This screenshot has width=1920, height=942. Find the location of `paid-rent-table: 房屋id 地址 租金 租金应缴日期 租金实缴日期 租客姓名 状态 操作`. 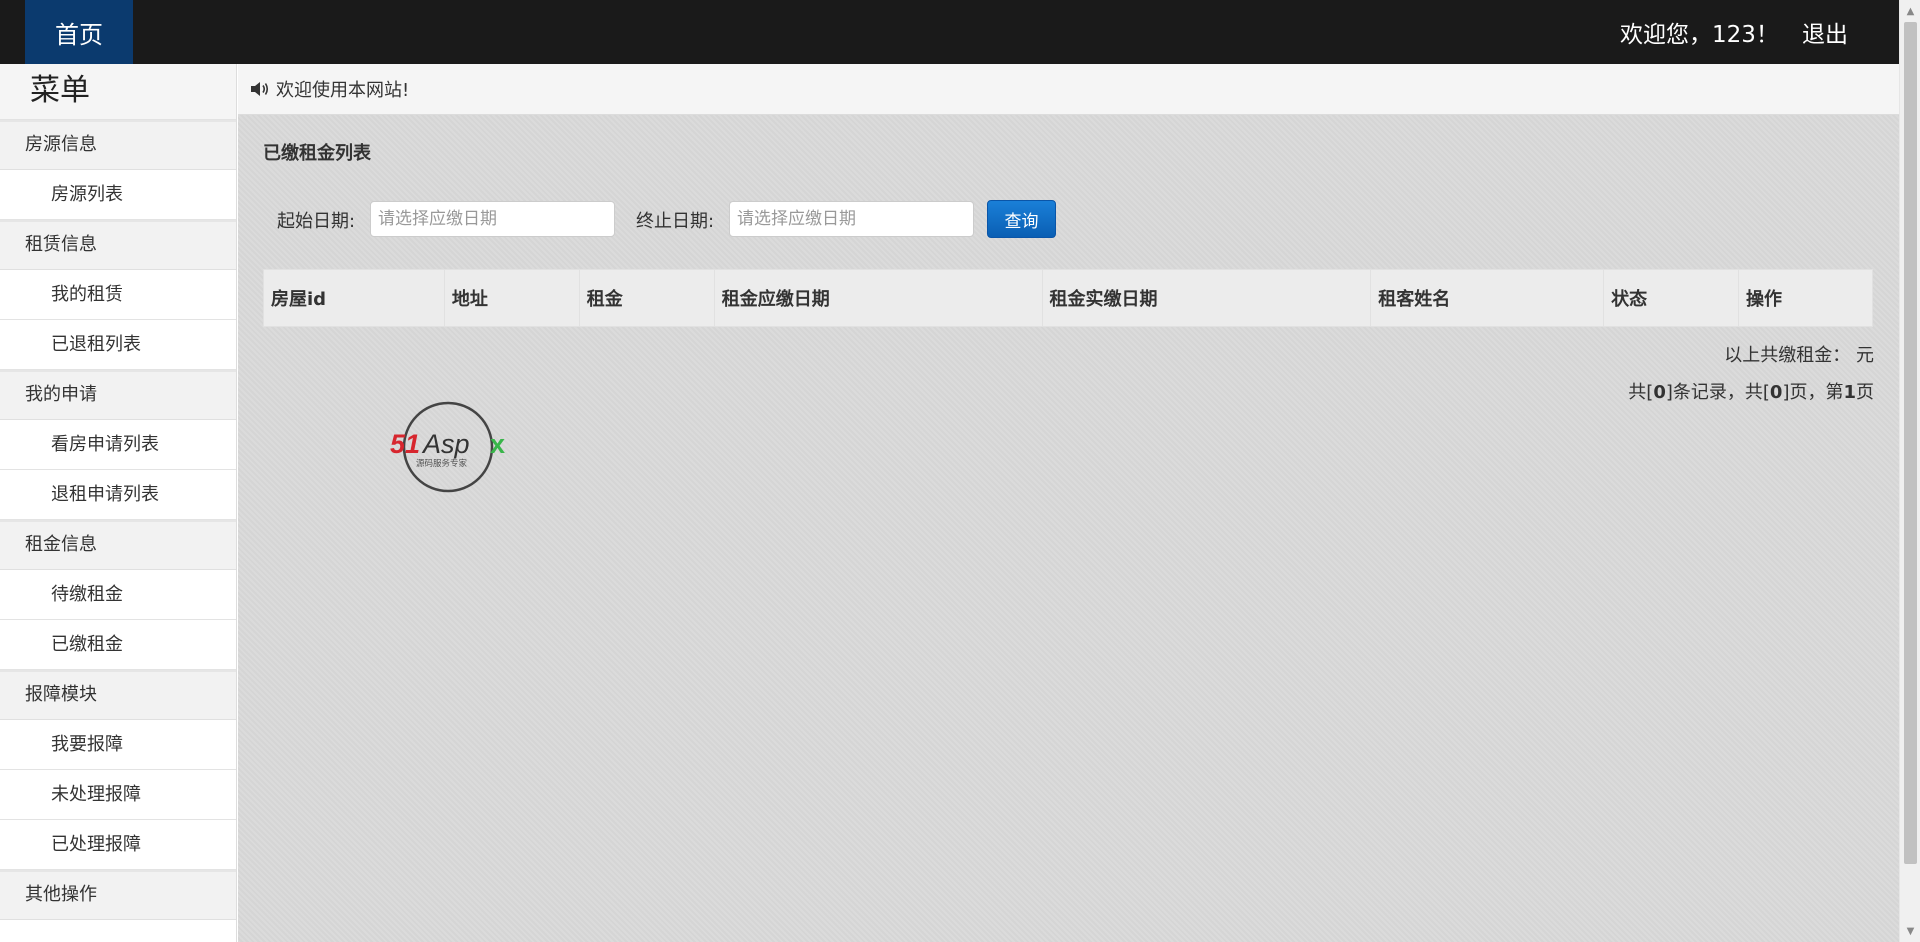

paid-rent-table: 房屋id 地址 租金 租金应缴日期 租金实缴日期 租客姓名 状态 操作 is located at coordinates (1068, 298).